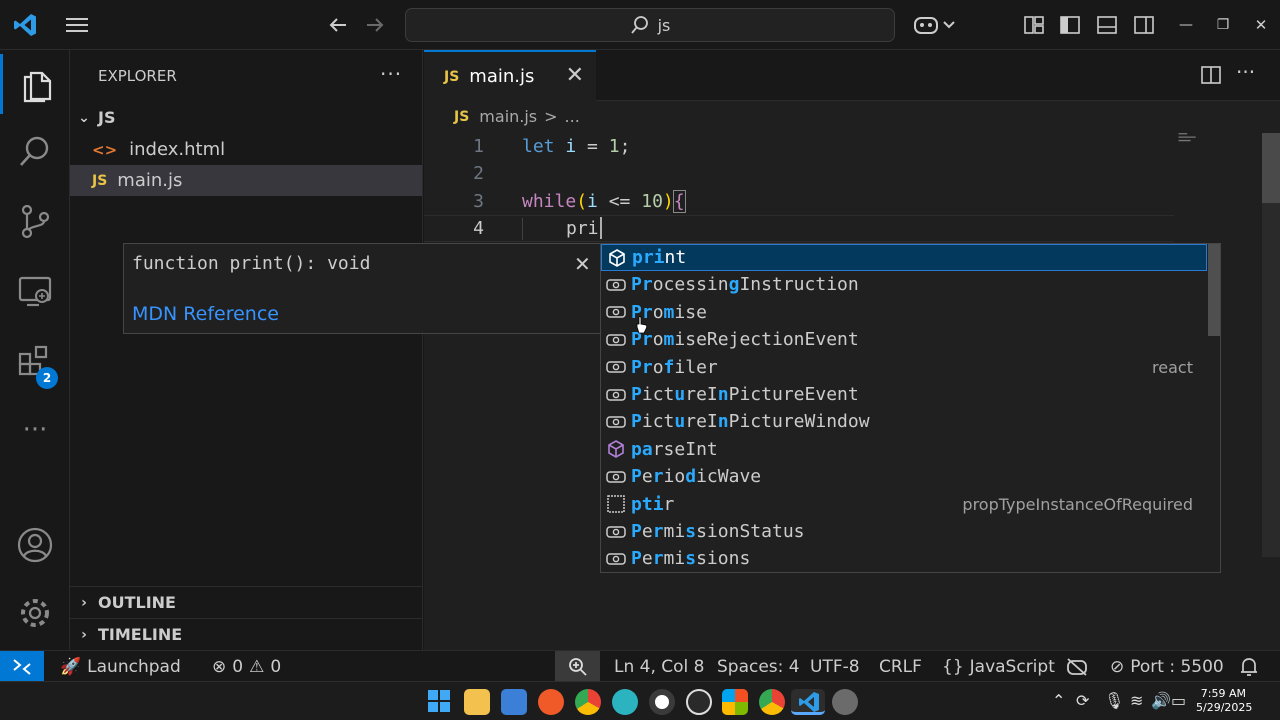  What do you see at coordinates (1223, 25) in the screenshot?
I see `restore-button: ❐` at bounding box center [1223, 25].